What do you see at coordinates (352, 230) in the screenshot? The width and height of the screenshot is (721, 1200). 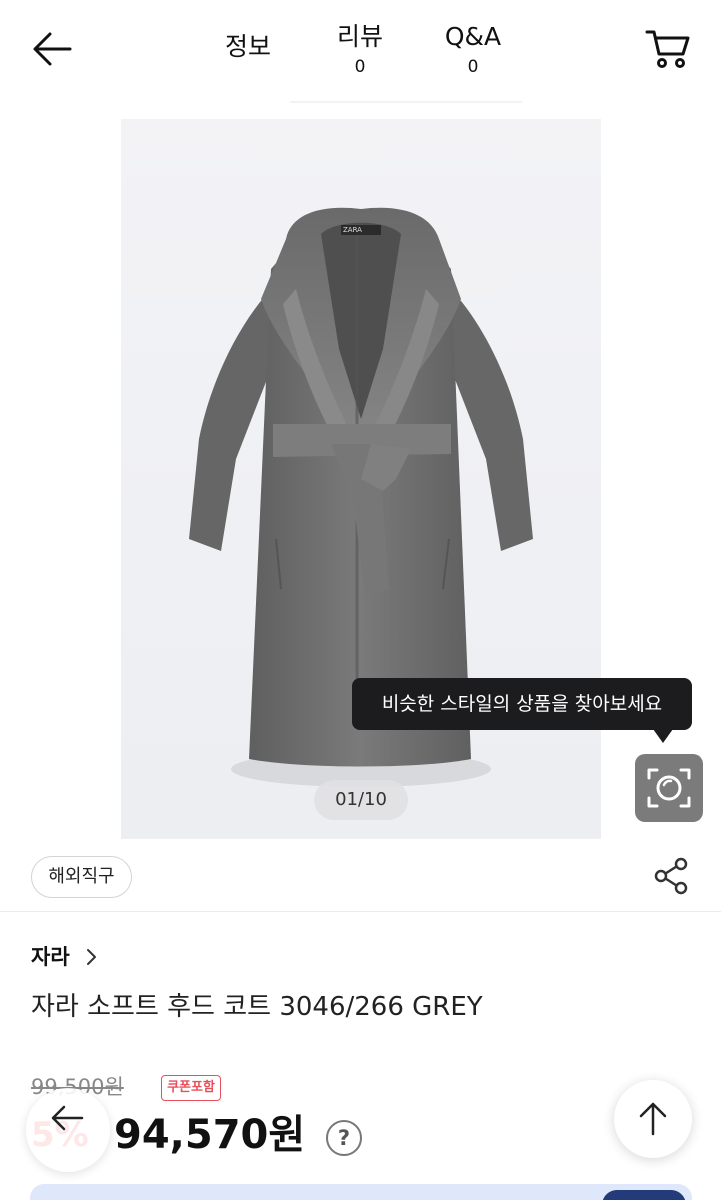 I see `image-brand-label: ZARA` at bounding box center [352, 230].